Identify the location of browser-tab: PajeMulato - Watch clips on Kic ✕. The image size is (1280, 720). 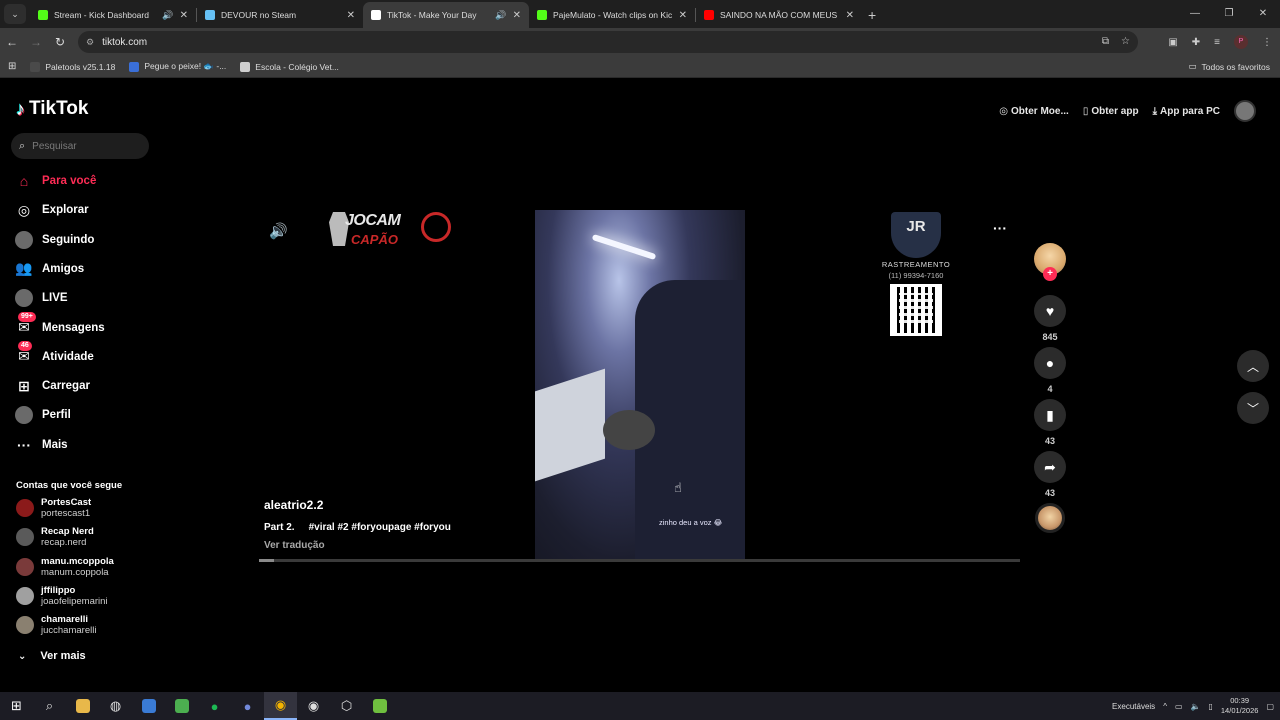
(612, 15).